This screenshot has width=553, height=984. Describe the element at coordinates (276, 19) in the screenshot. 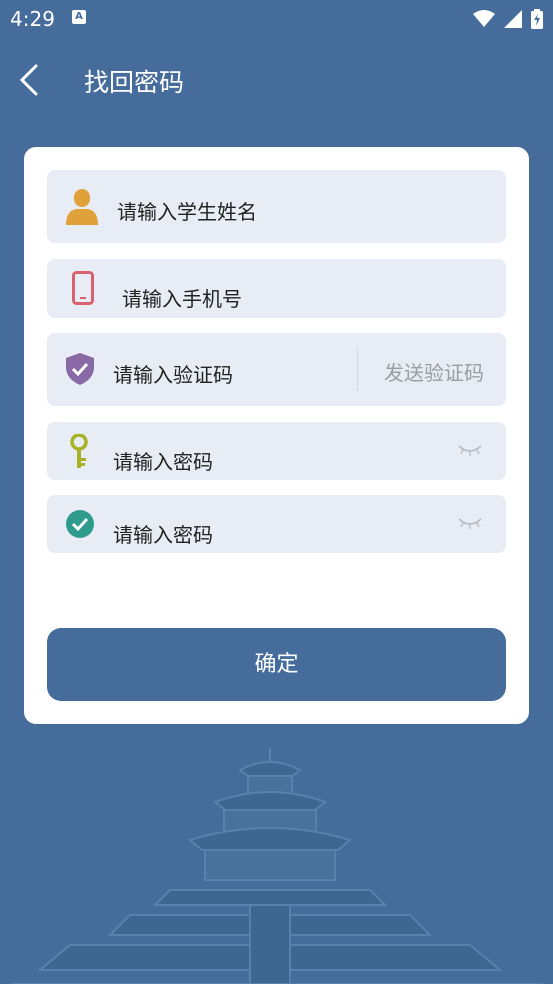

I see `status-bar: 4:29 A` at that location.